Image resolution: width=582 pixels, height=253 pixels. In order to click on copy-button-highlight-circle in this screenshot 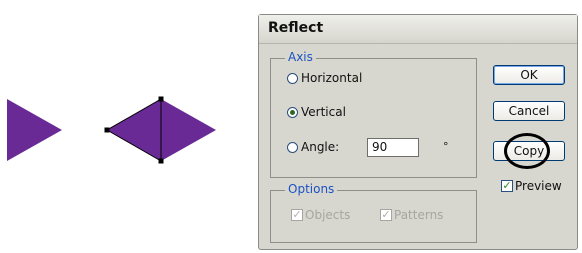, I will do `click(527, 151)`.